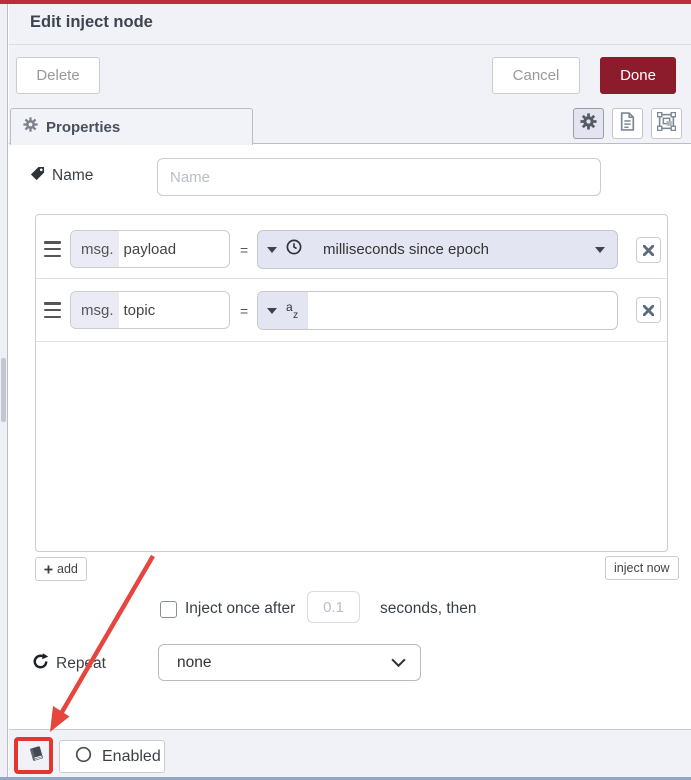 The image size is (691, 780). I want to click on appearance-icon, so click(666, 123).